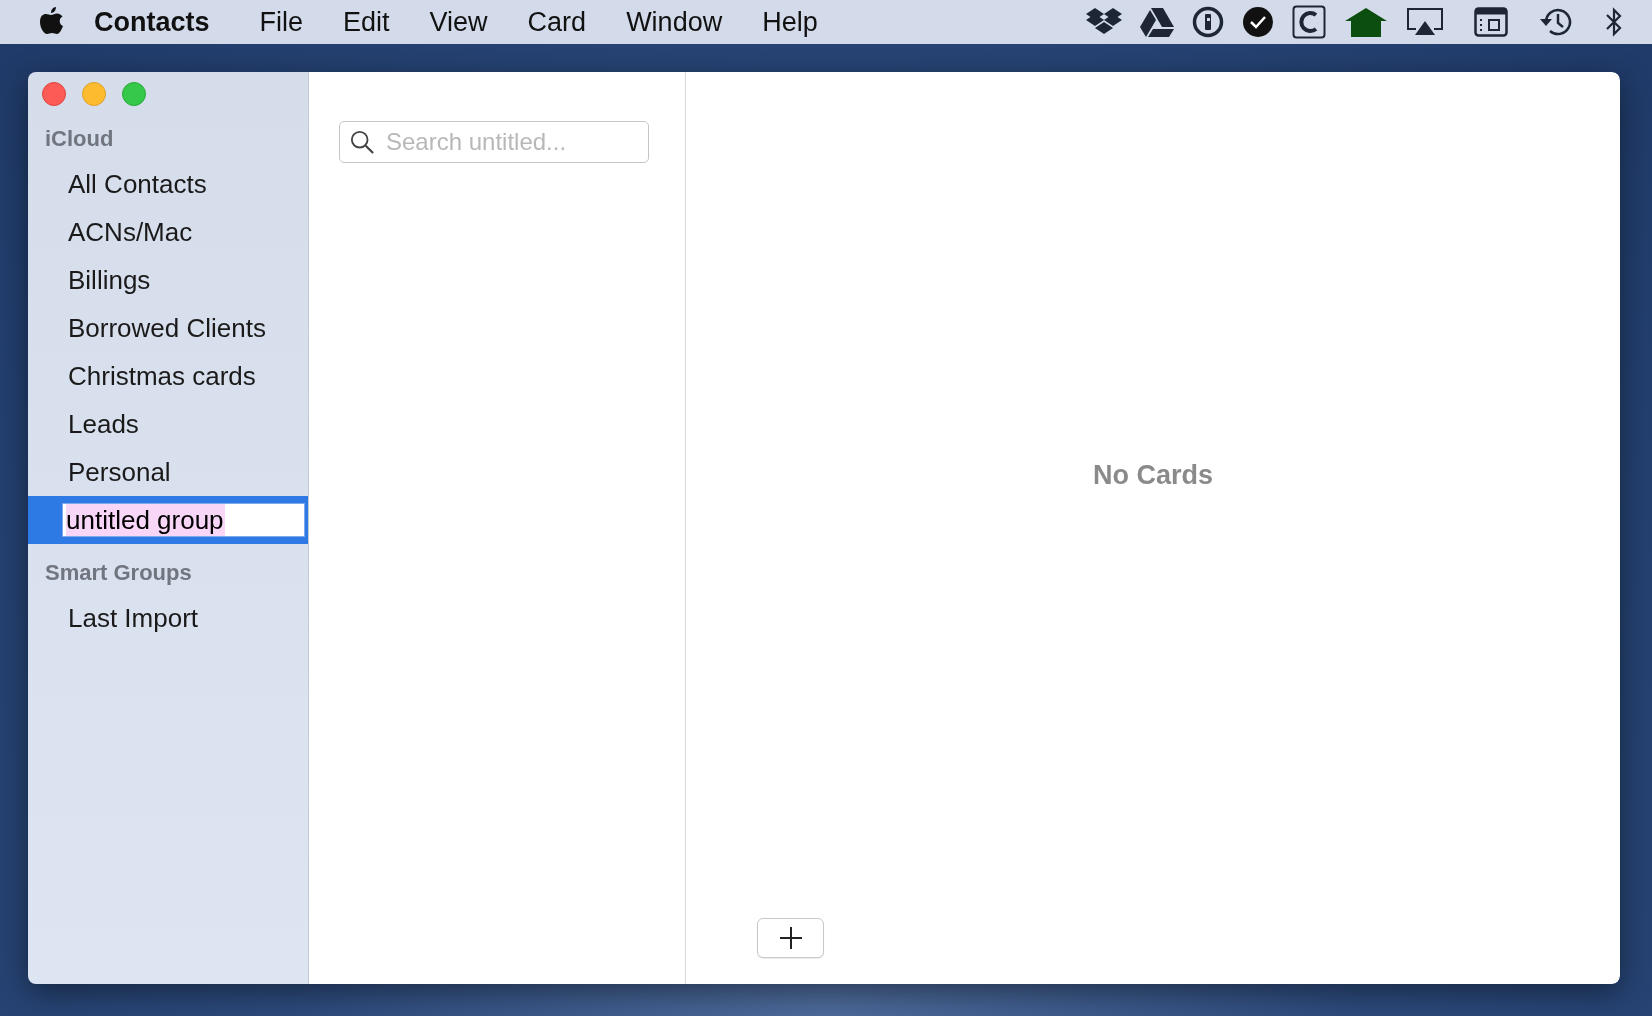 Image resolution: width=1652 pixels, height=1016 pixels. Describe the element at coordinates (51, 22) in the screenshot. I see `apple-logo-icon` at that location.